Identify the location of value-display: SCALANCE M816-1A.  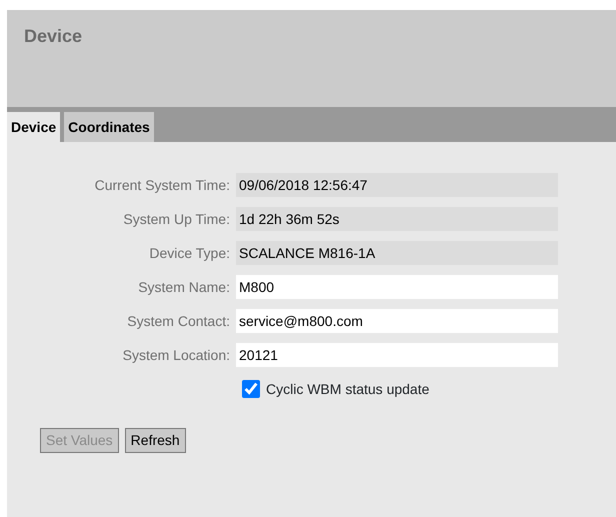
(397, 253).